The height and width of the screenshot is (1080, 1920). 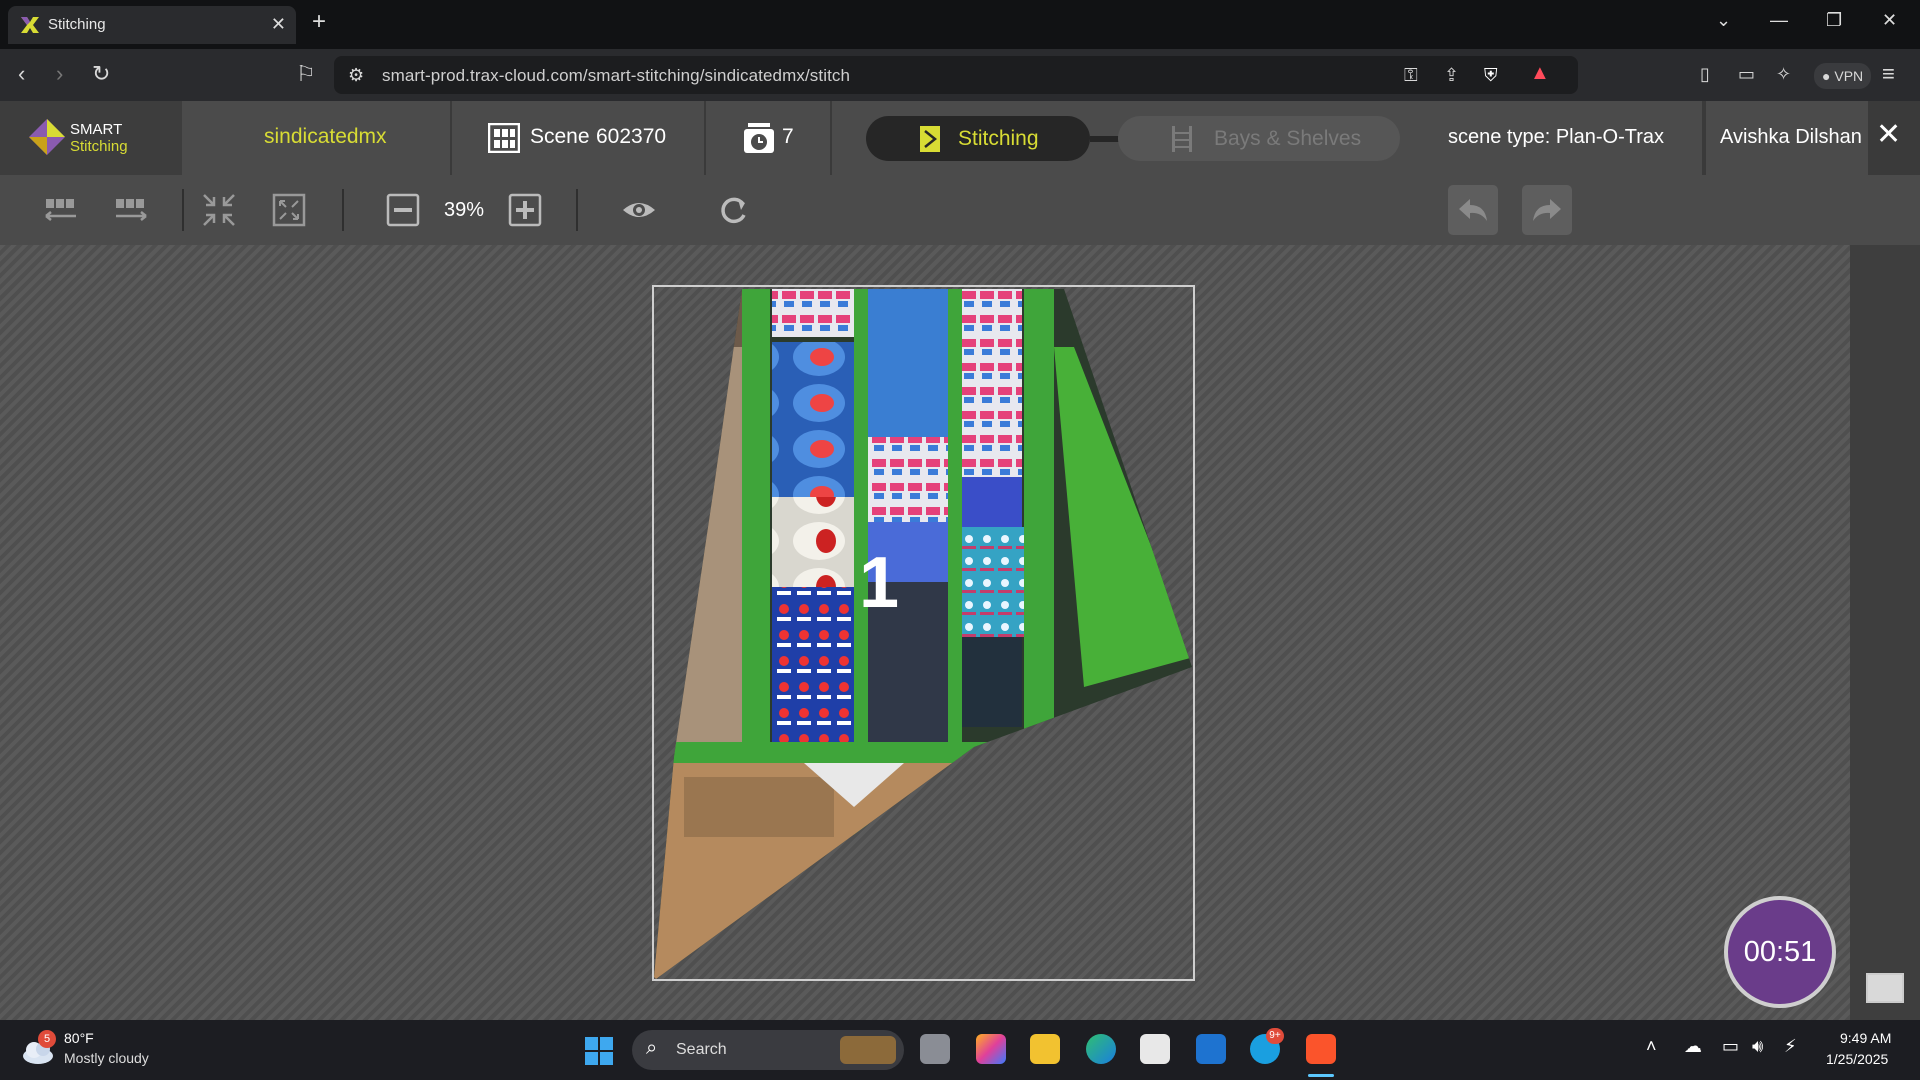 I want to click on collapse-icon, so click(x=219, y=210).